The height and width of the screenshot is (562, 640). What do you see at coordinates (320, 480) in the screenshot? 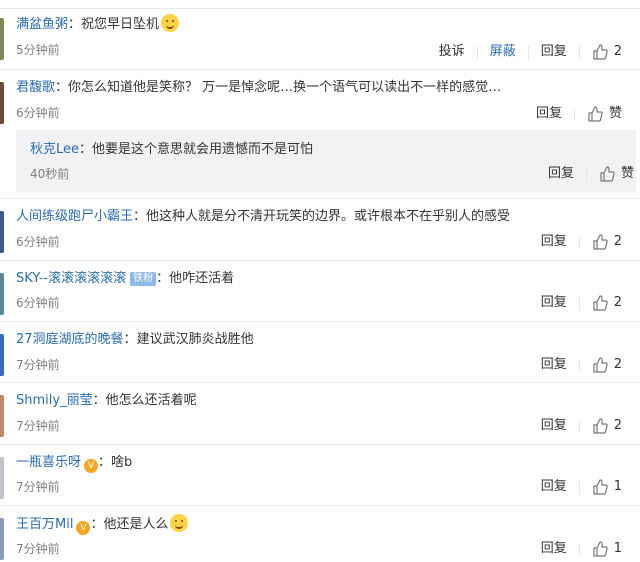
I see `comment-item: 一瓶喜乐呀 V ：啥b 7分钟前 回复 1` at bounding box center [320, 480].